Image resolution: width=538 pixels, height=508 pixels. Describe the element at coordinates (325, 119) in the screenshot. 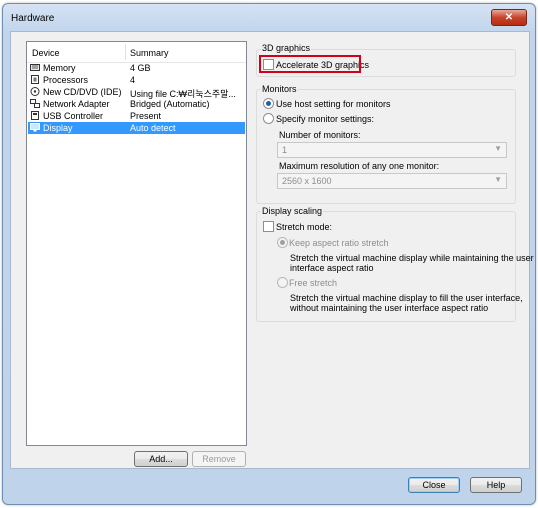

I see `specify-monitor-label: Specify monitor settings:` at that location.